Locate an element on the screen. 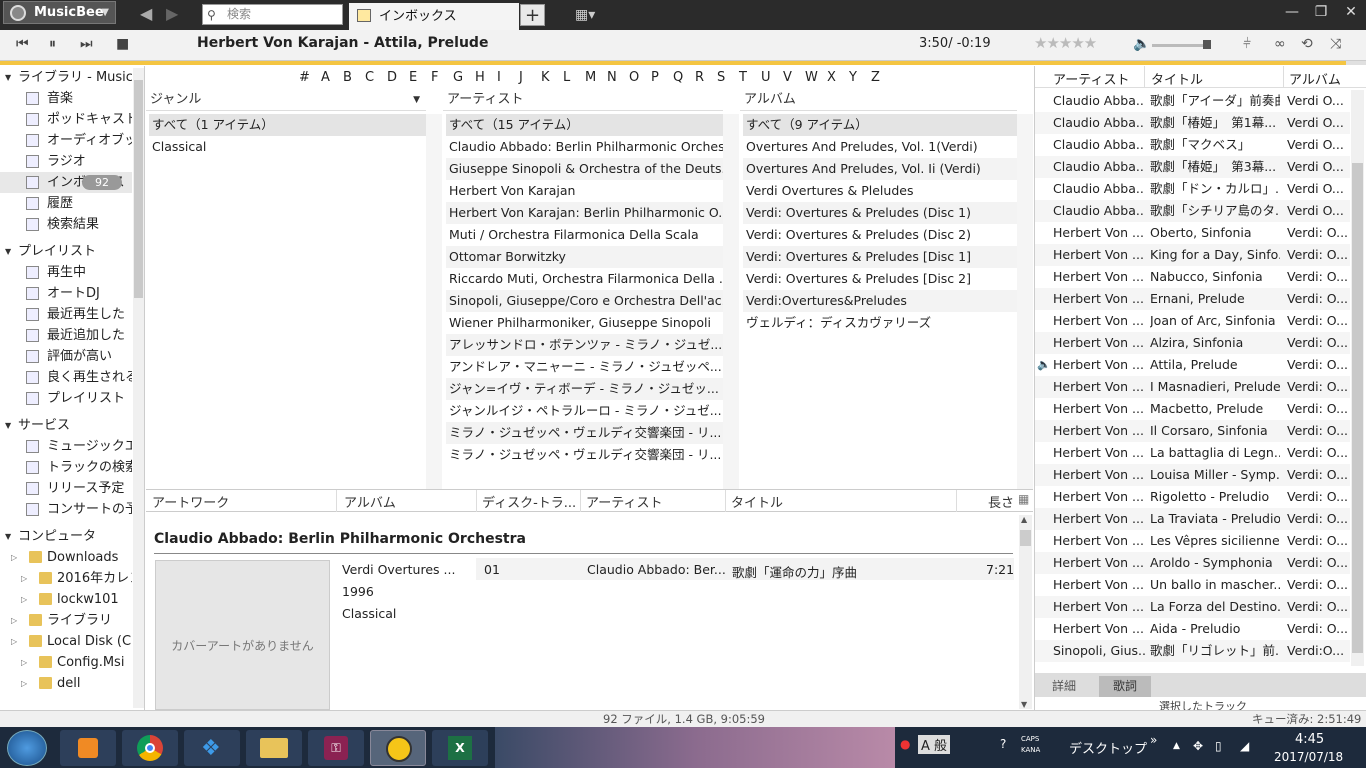 This screenshot has height=768, width=1366. tree-item-folder: ▷ Config.Msi is located at coordinates (66, 662).